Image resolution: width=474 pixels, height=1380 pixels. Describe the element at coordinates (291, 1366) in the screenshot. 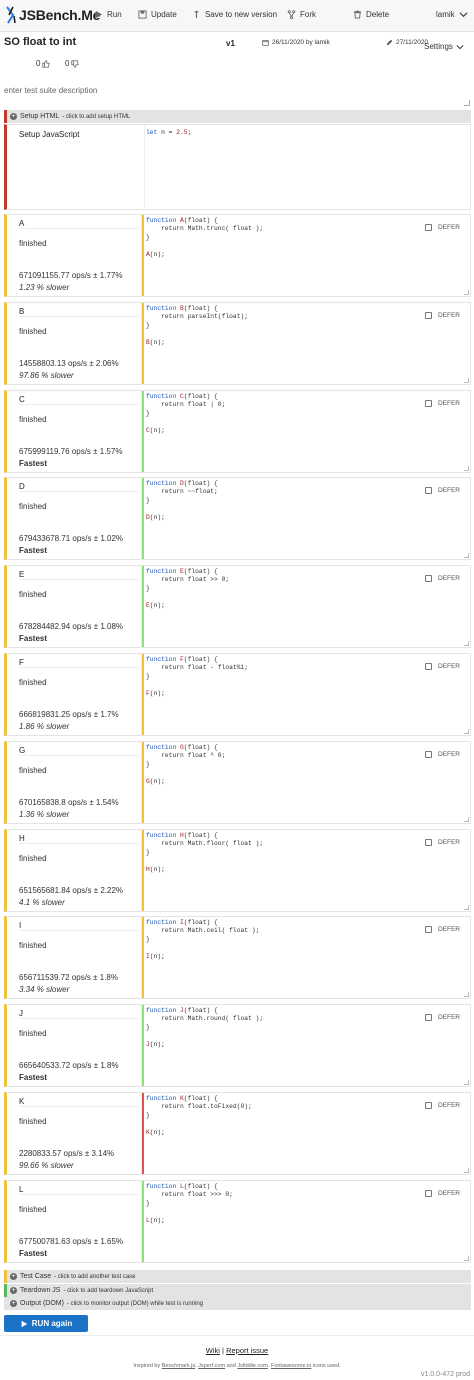

I see `fontawesome-link: Fontawesome.io` at that location.